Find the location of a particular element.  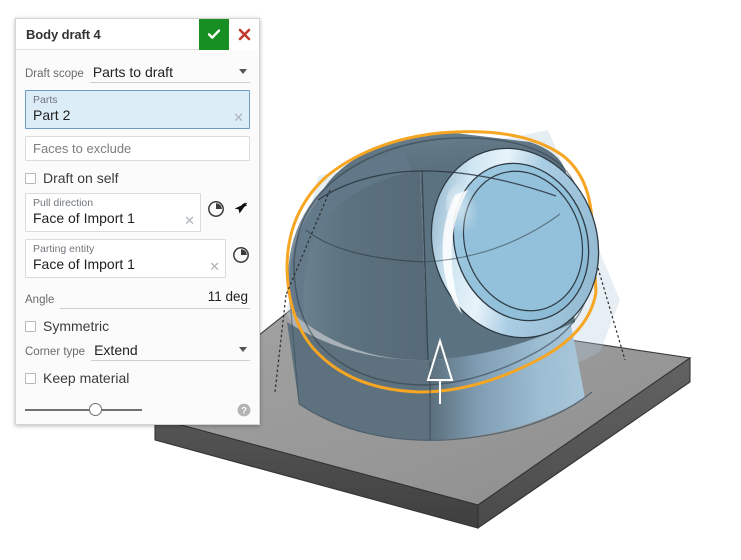

angle-label: Angle is located at coordinates (40, 300).